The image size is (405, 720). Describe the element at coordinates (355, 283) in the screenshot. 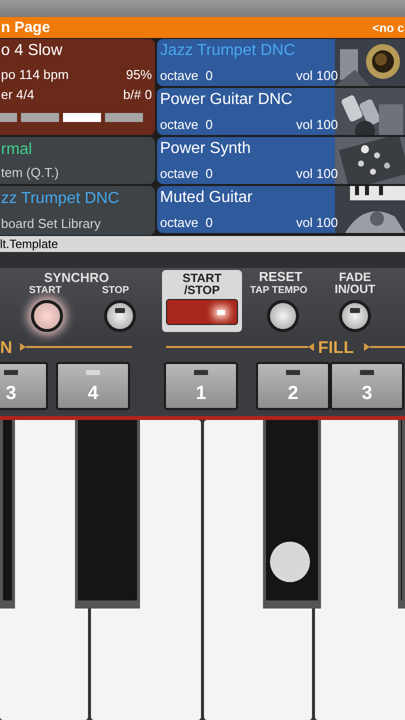

I see `button-label: FADE IN/OUT` at that location.